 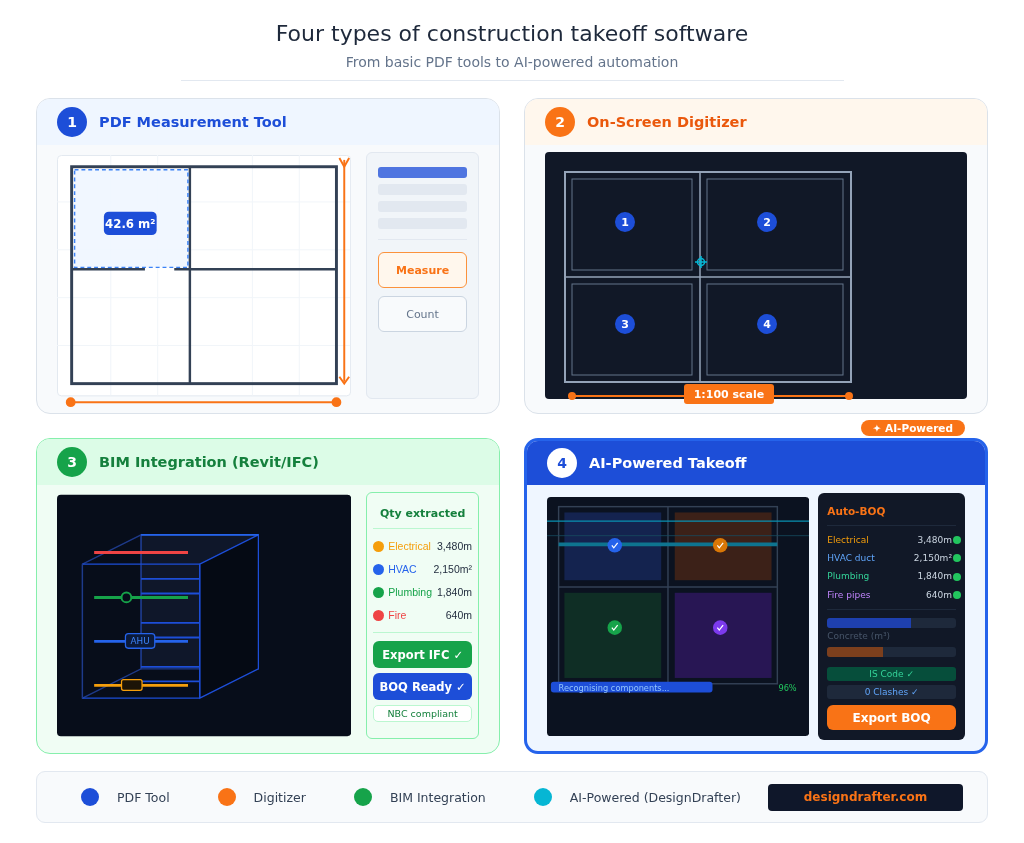 I want to click on bar-label: Concrete (m³), so click(x=859, y=636).